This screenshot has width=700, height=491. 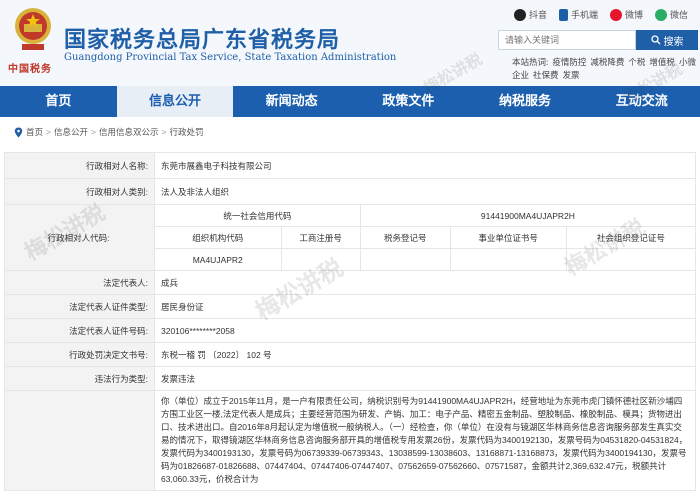 I want to click on value-name: 东莞市展鑫电子科技有限公司, so click(x=425, y=165).